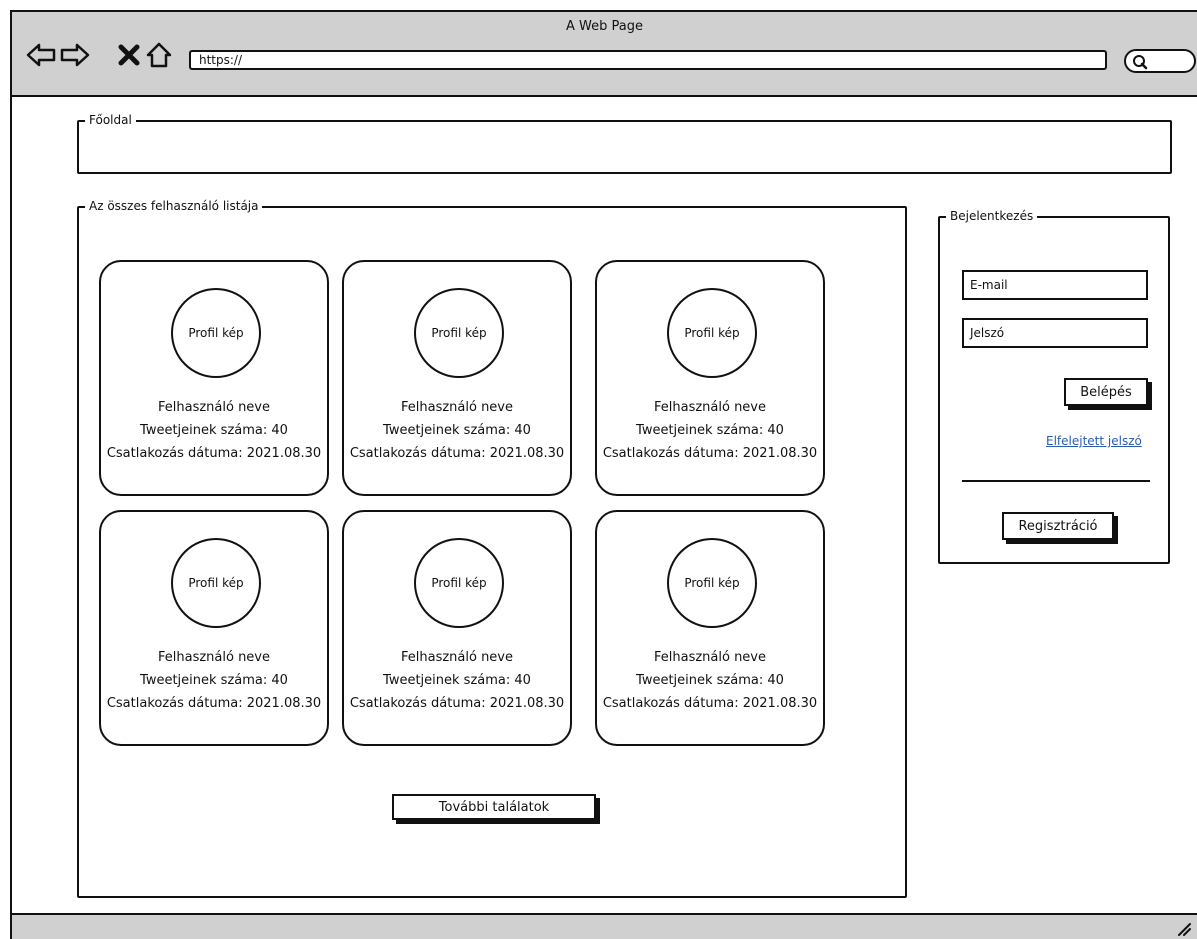 This screenshot has height=939, width=1197. I want to click on browser-chrome: A Web Page https://, so click(604, 54).